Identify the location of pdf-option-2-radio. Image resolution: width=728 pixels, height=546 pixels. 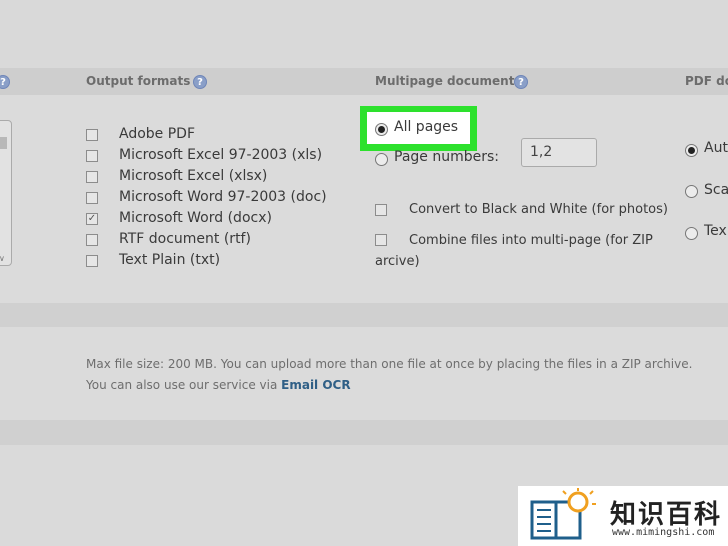
(691, 191).